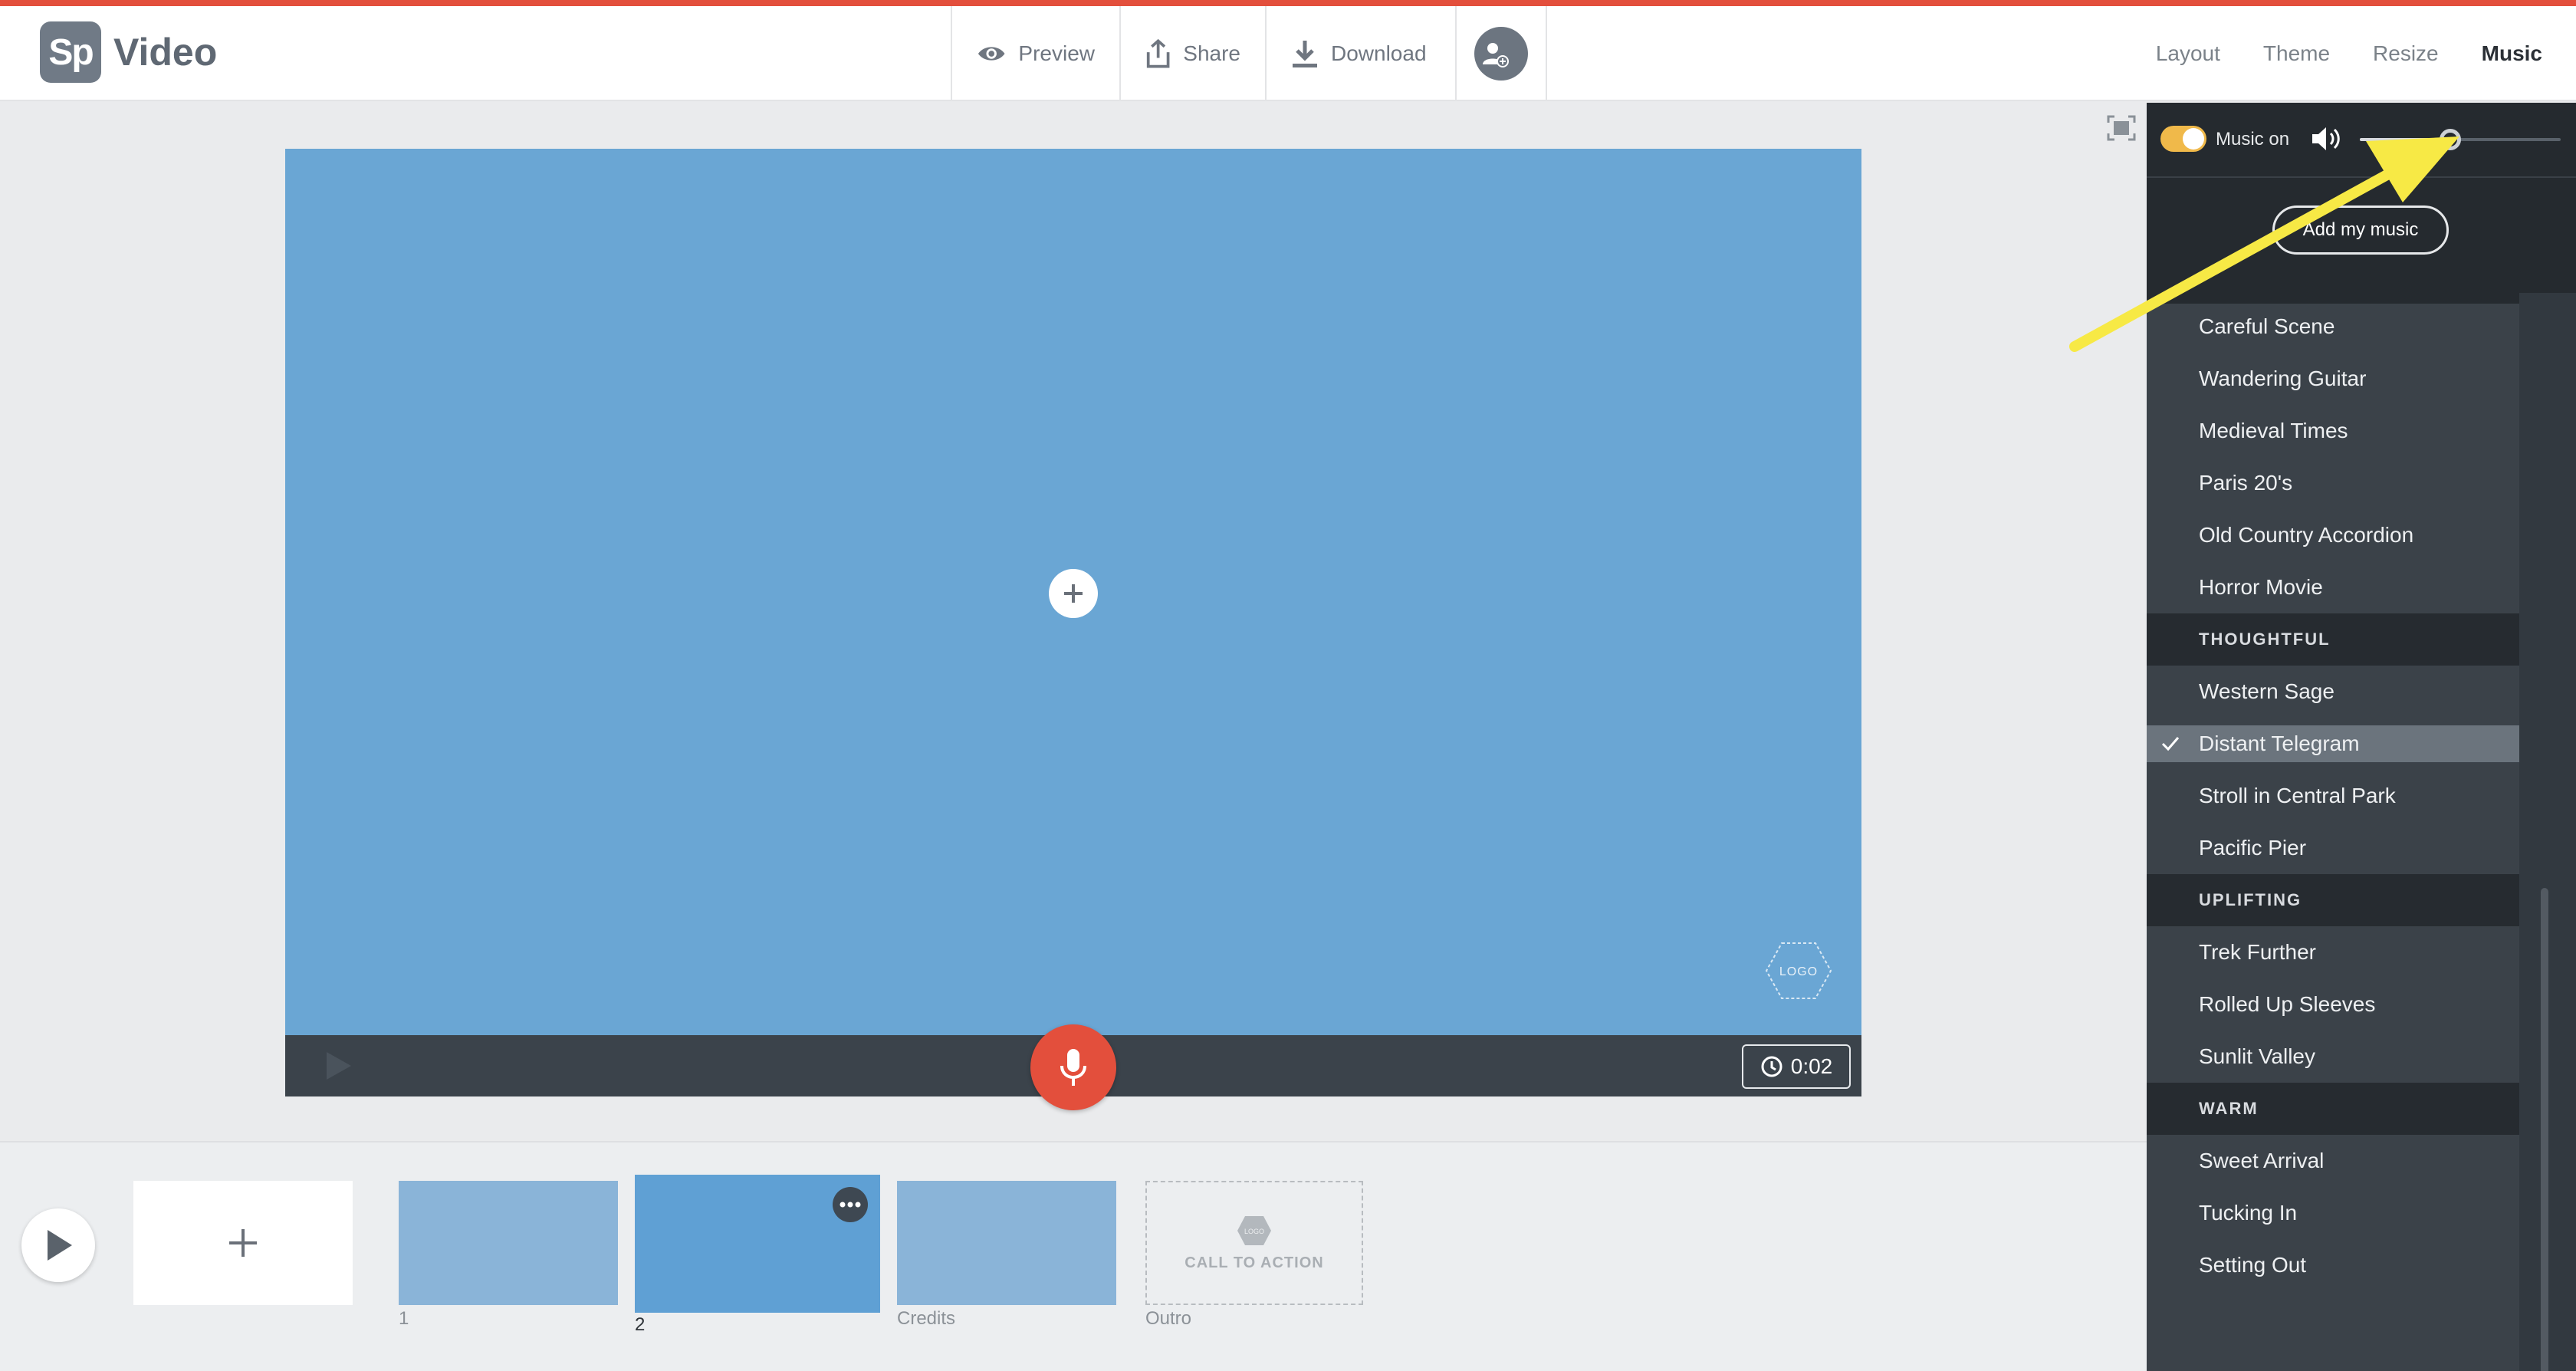 The image size is (2576, 1371). Describe the element at coordinates (2253, 848) in the screenshot. I see `music-track-title: Pacific Pier` at that location.